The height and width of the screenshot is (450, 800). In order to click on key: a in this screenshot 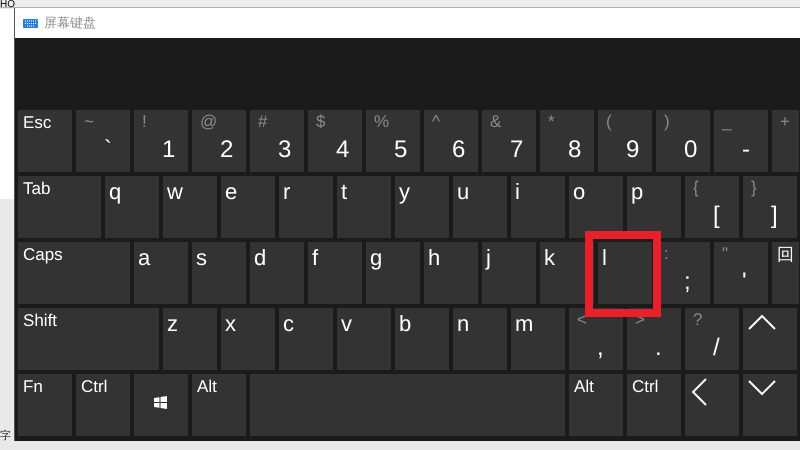, I will do `click(161, 273)`.